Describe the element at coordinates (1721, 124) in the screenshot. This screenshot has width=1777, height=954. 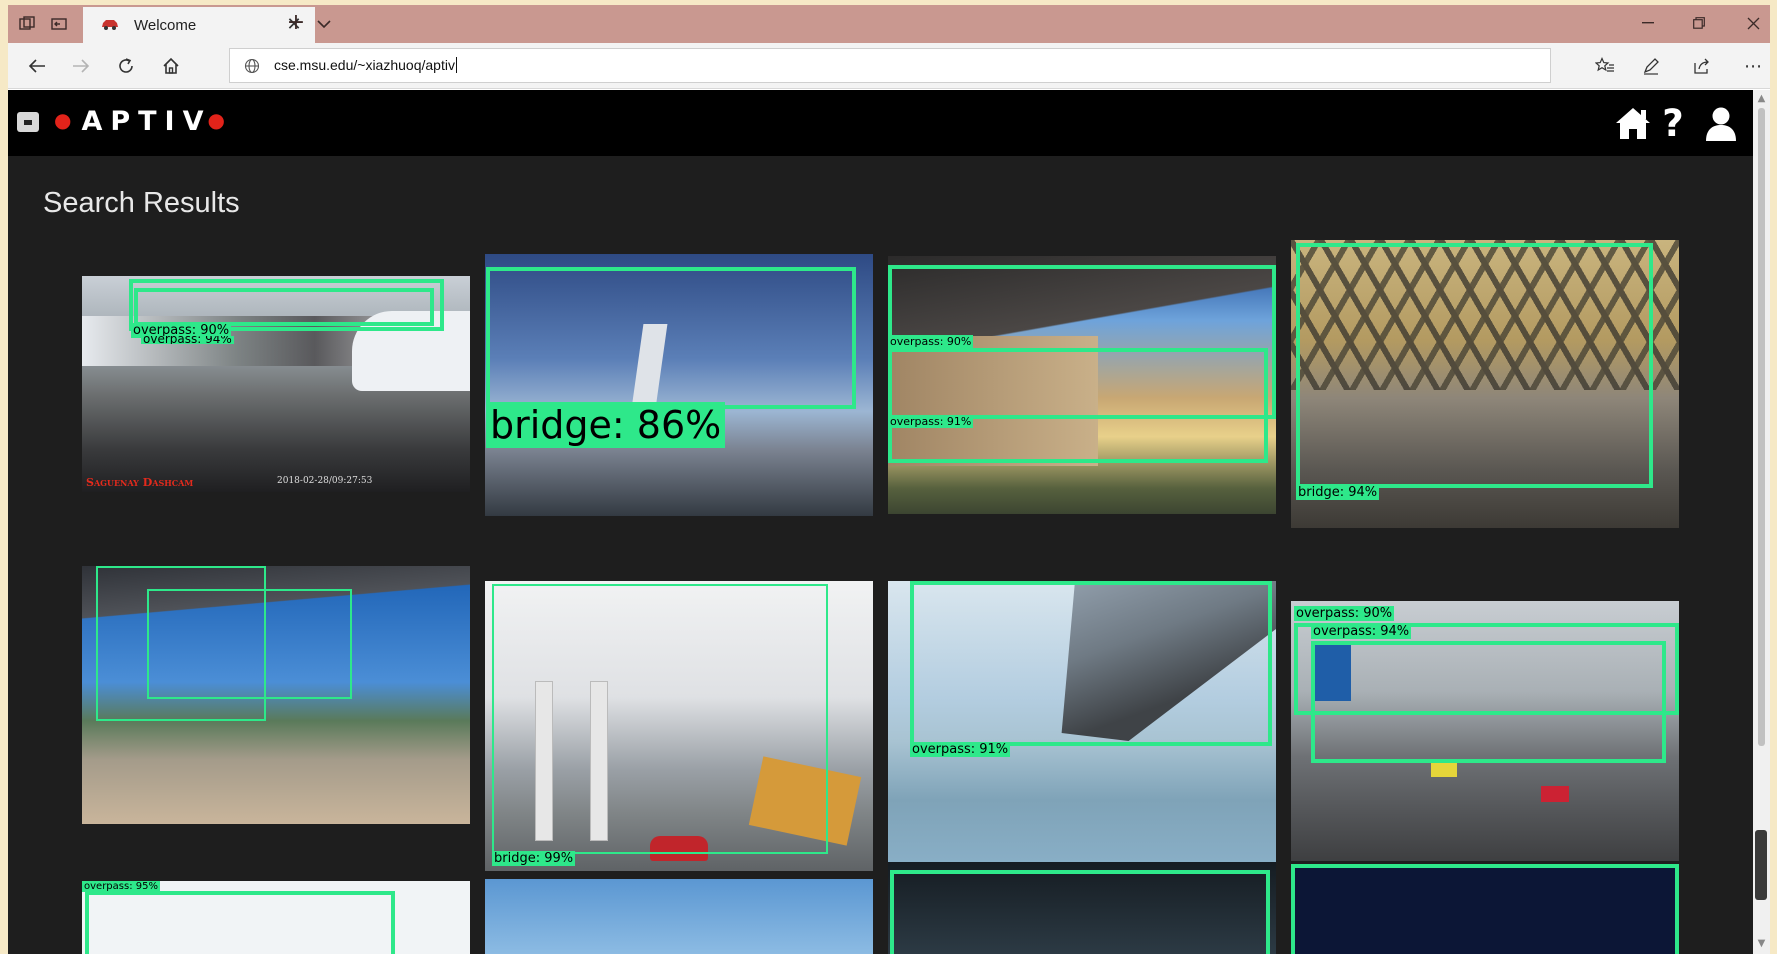
I see `user-icon` at that location.